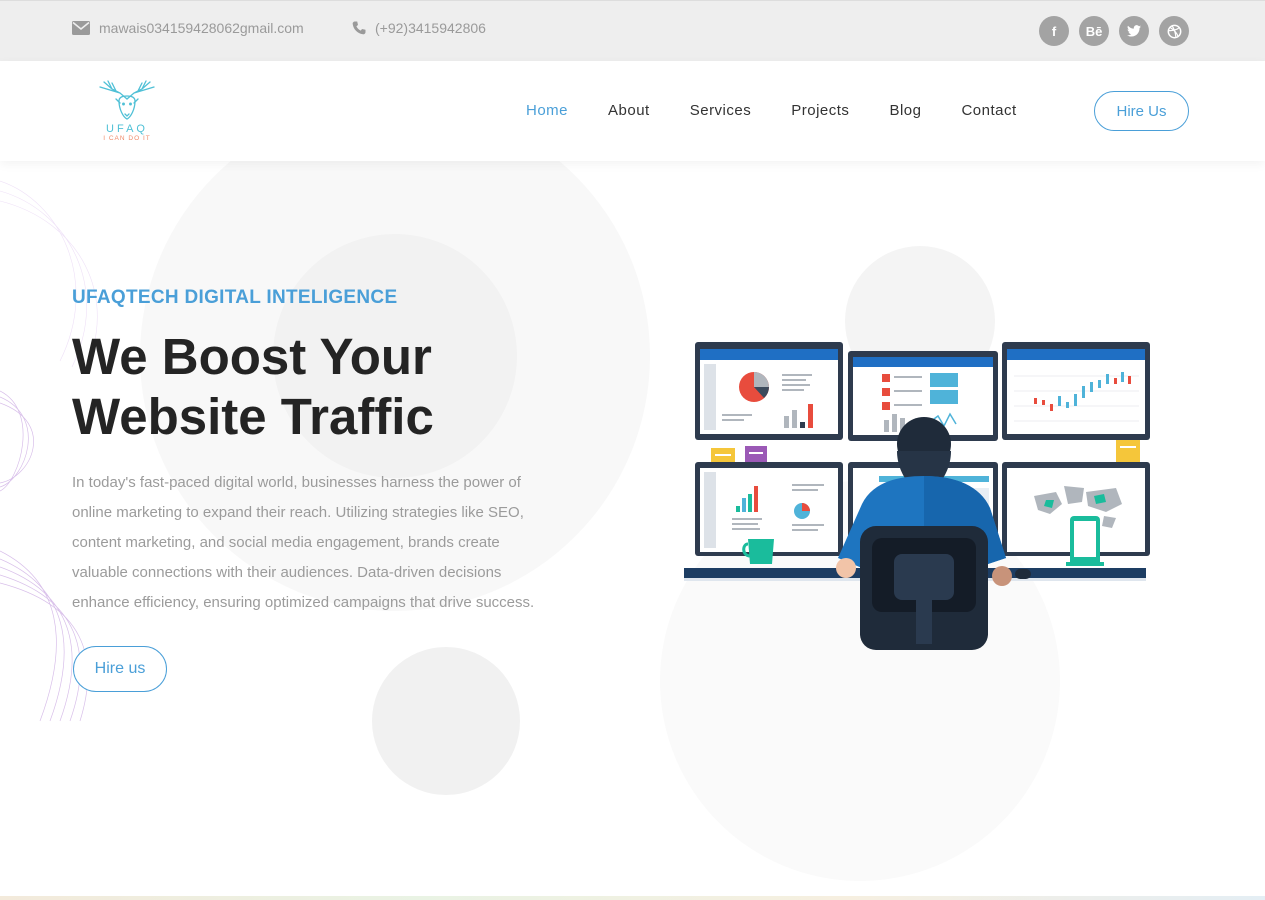 The width and height of the screenshot is (1265, 900). Describe the element at coordinates (1094, 31) in the screenshot. I see `behance-icon: Bē` at that location.